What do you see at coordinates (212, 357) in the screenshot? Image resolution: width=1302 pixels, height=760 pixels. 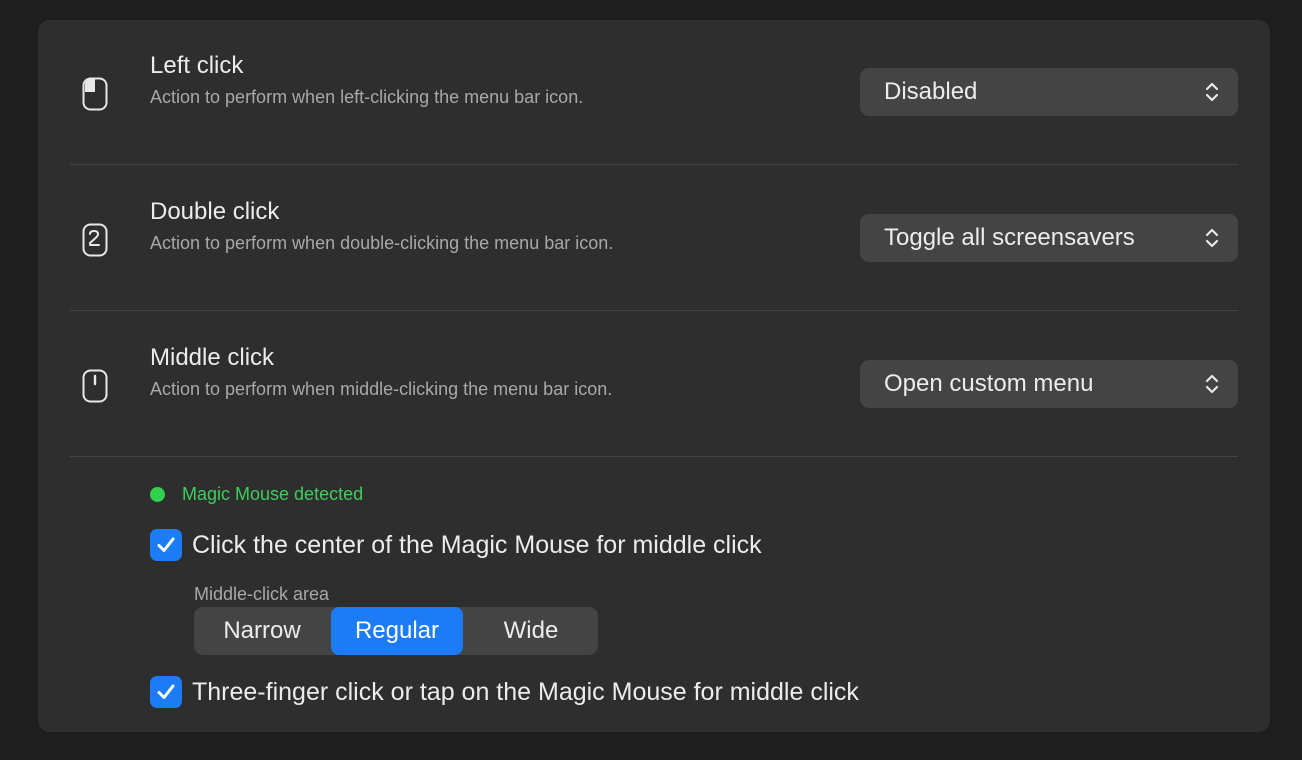 I see `middle-click-title: Middle click` at bounding box center [212, 357].